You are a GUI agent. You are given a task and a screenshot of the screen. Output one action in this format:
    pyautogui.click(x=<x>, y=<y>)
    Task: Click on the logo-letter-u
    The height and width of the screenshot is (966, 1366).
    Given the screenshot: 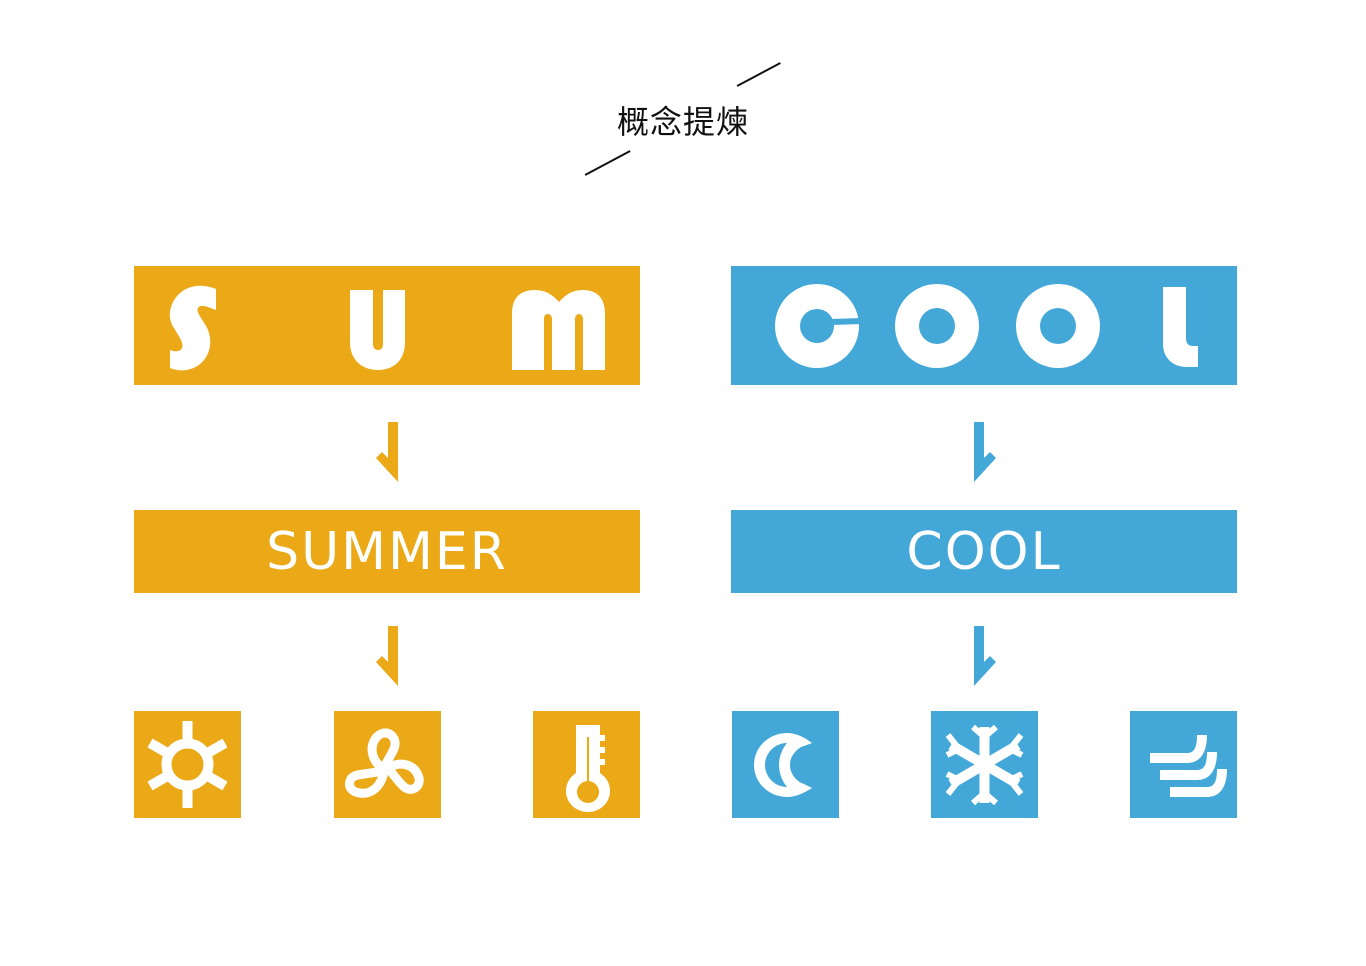 What is the action you would take?
    pyautogui.click(x=377, y=330)
    